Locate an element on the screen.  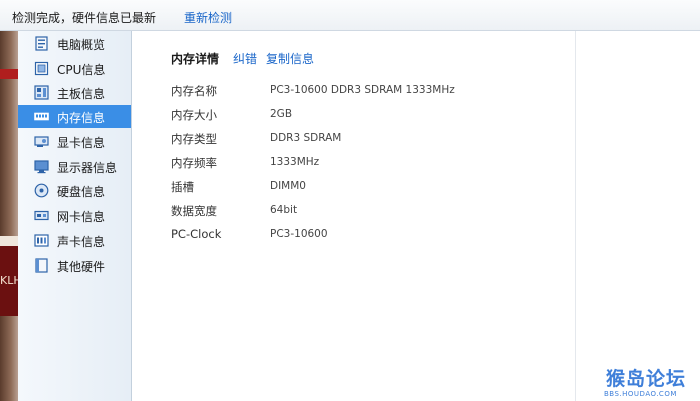
sidebar-item-cpu: CPU信息 is located at coordinates (74, 68).